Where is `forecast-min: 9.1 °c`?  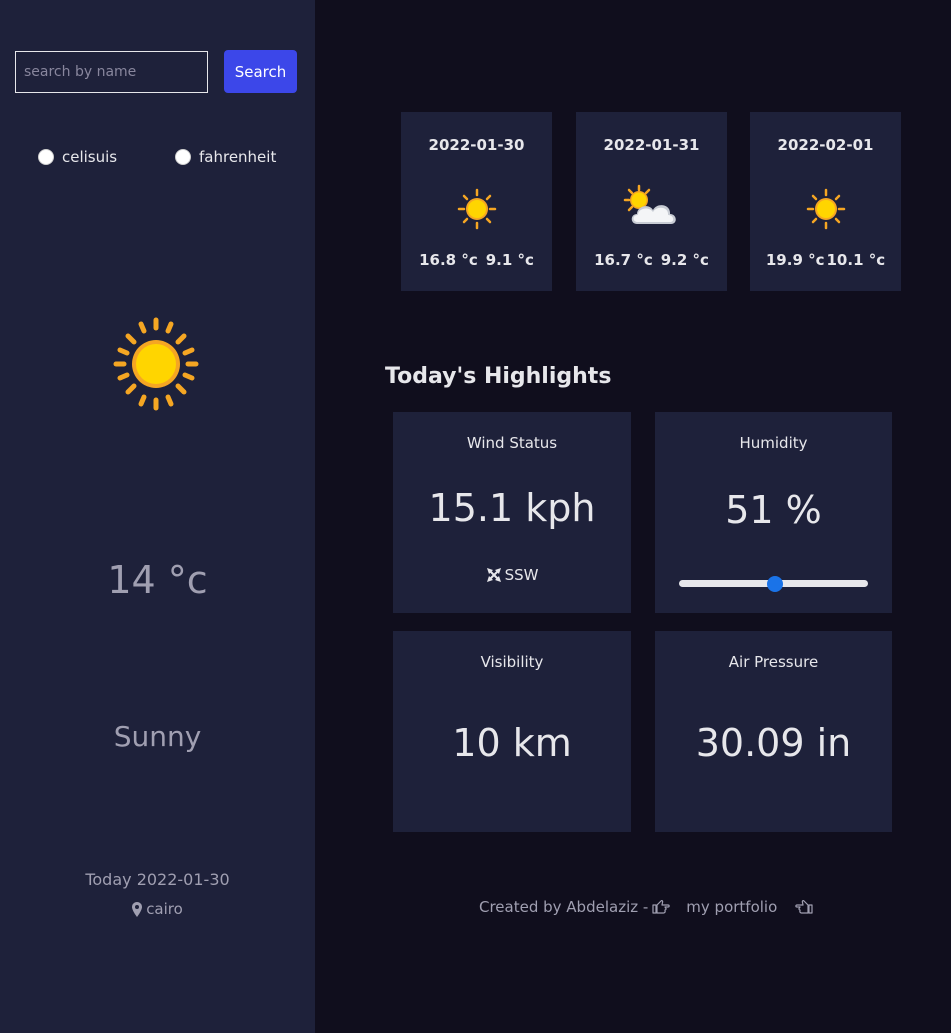 forecast-min: 9.1 °c is located at coordinates (509, 260).